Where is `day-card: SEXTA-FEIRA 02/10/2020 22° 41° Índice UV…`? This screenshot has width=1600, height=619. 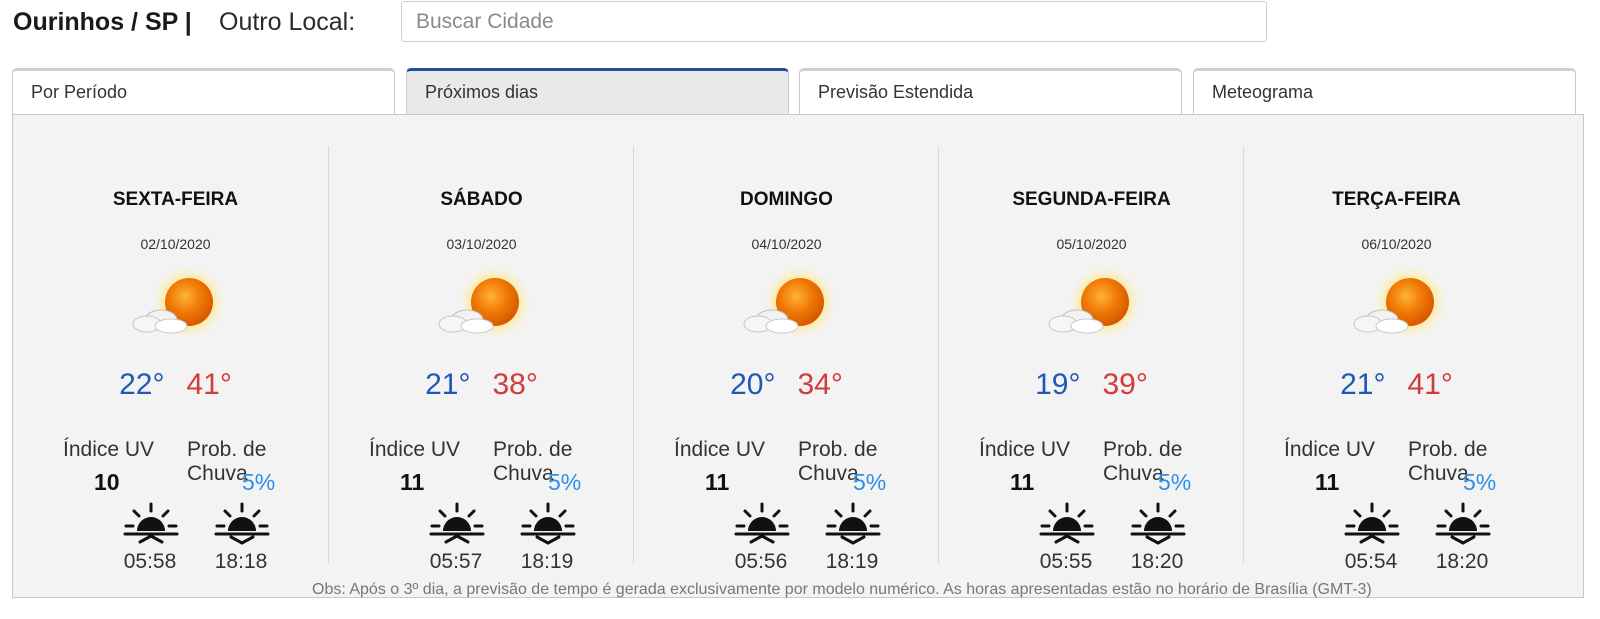
day-card: SEXTA-FEIRA 02/10/2020 22° 41° Índice UV… is located at coordinates (175, 359).